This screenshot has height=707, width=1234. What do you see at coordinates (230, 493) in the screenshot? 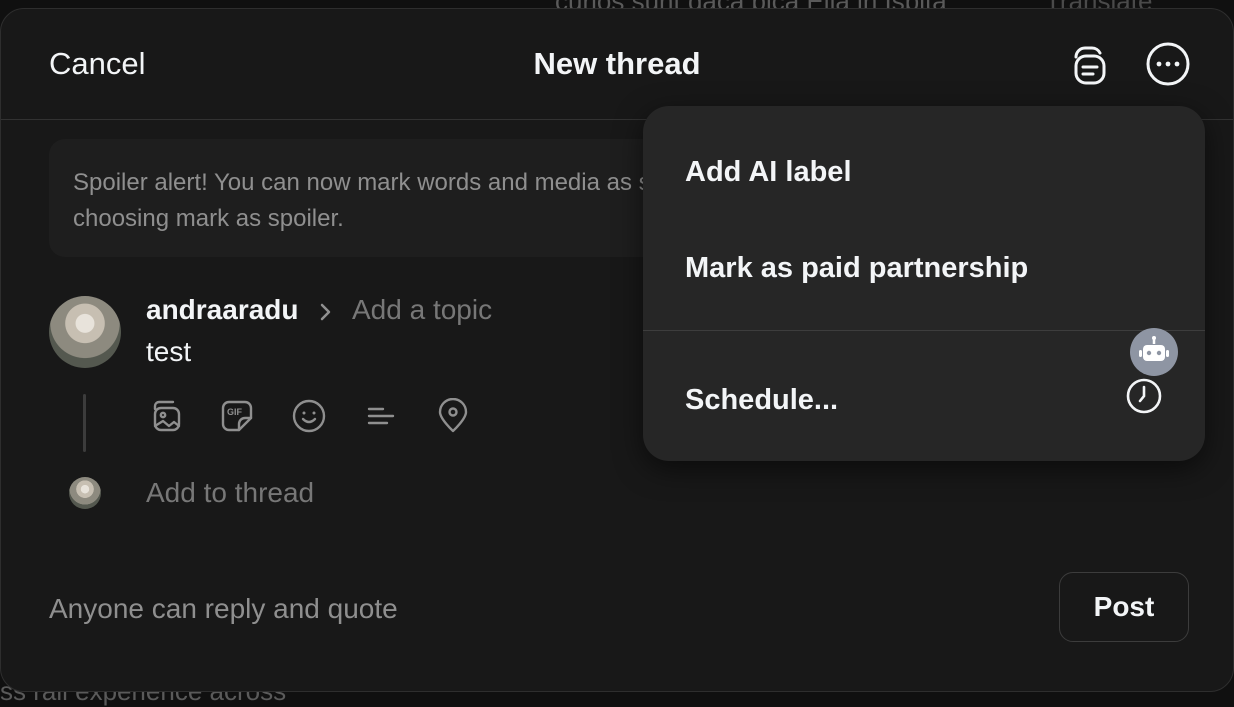
I see `add-to-thread-input: Add to thread` at bounding box center [230, 493].